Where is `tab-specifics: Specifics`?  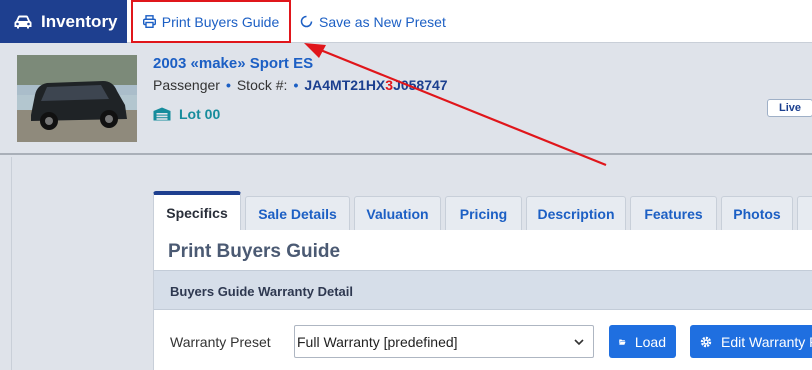
tab-specifics: Specifics is located at coordinates (197, 210).